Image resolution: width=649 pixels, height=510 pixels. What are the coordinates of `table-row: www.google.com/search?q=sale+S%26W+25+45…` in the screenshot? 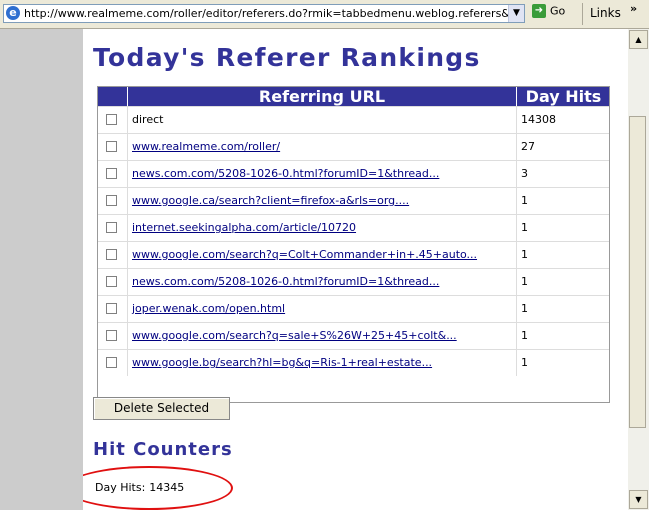 It's located at (353, 335).